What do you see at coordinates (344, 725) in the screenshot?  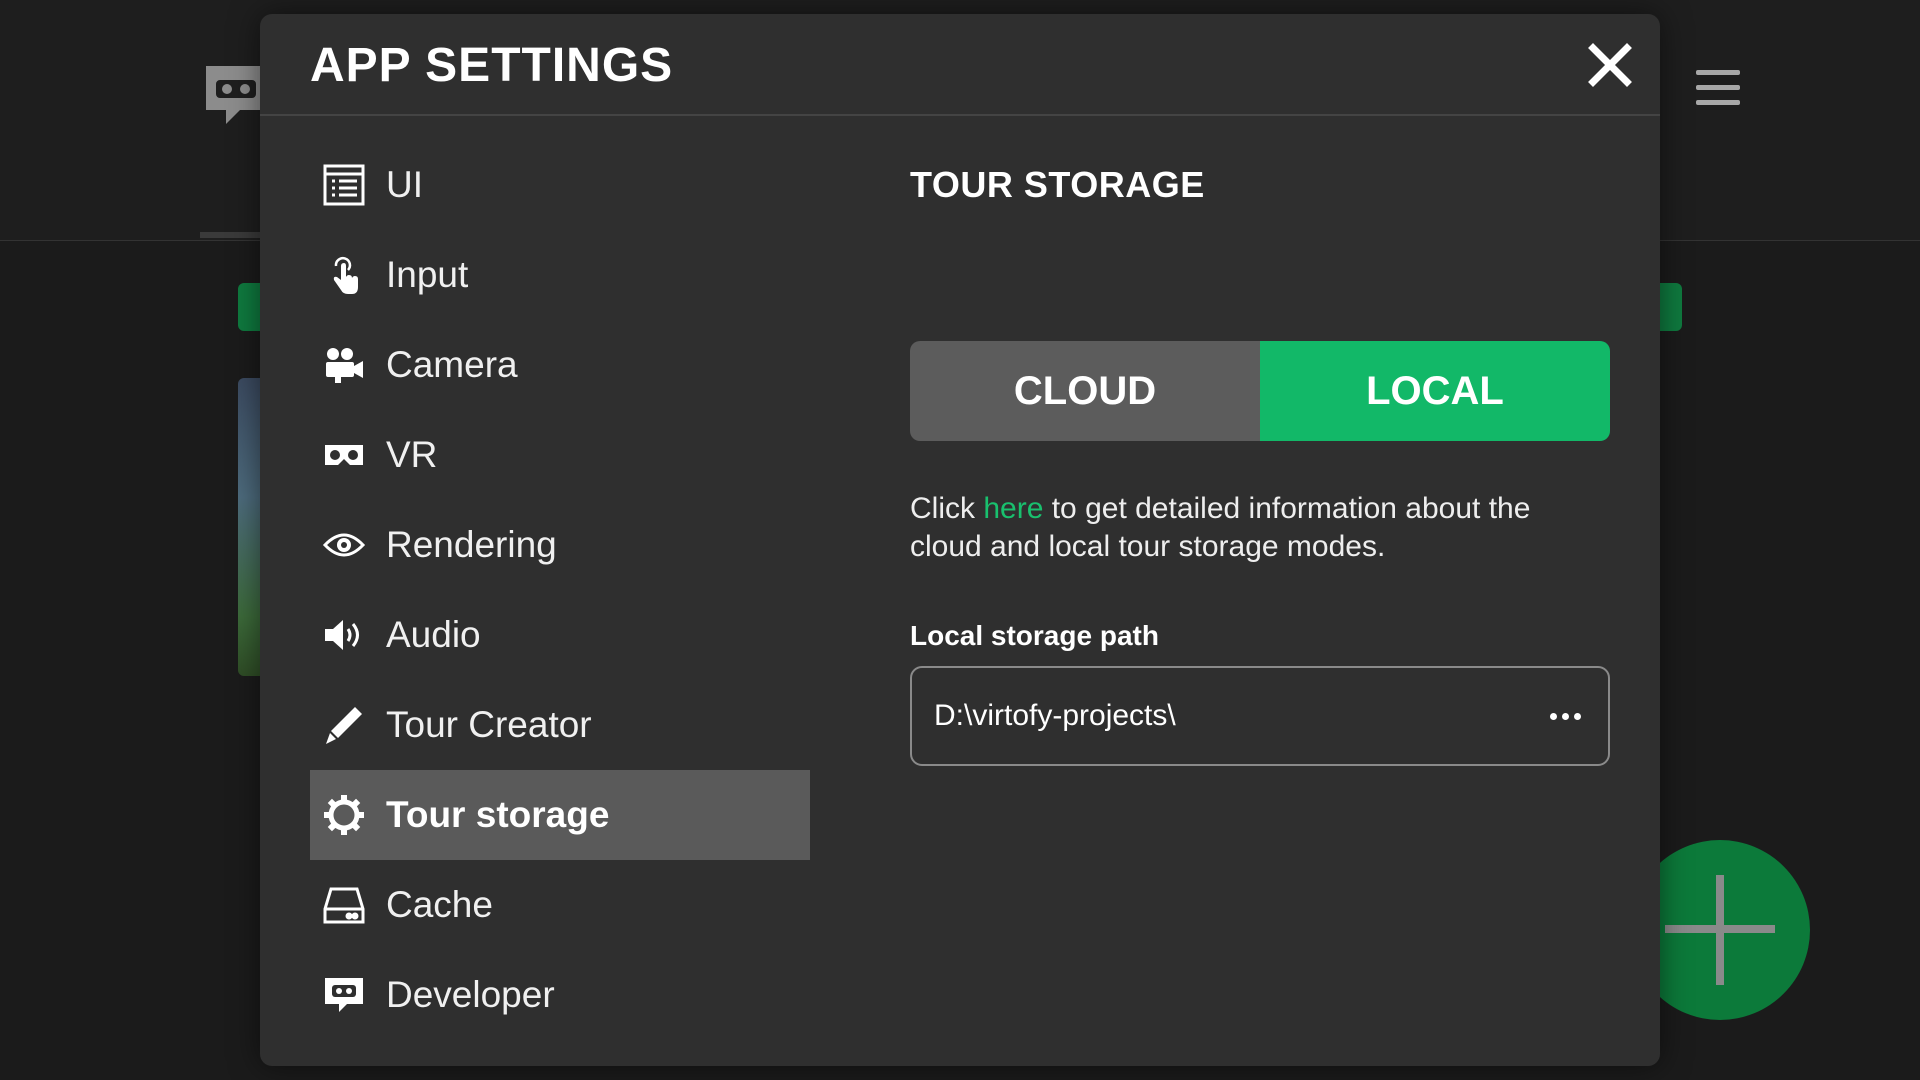 I see `pencil-icon` at bounding box center [344, 725].